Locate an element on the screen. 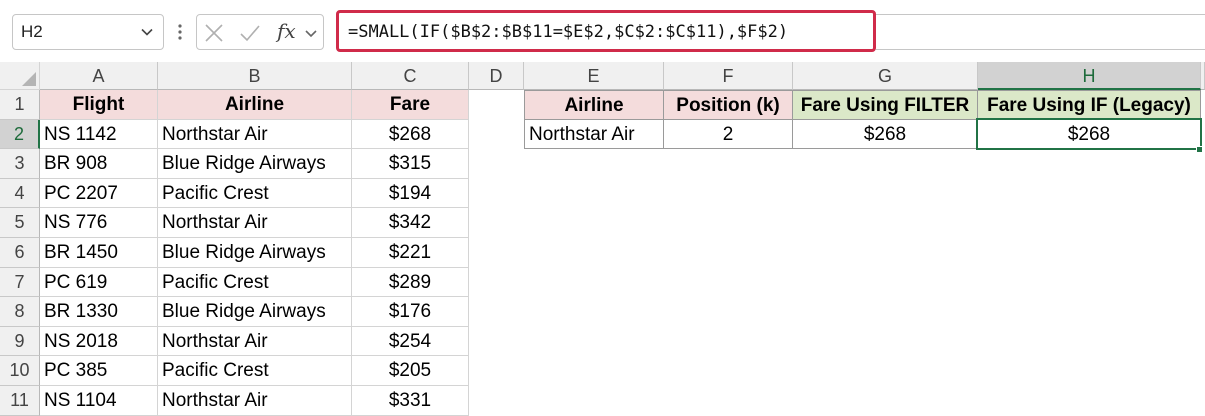 The height and width of the screenshot is (416, 1205). fill-handle is located at coordinates (1199, 149).